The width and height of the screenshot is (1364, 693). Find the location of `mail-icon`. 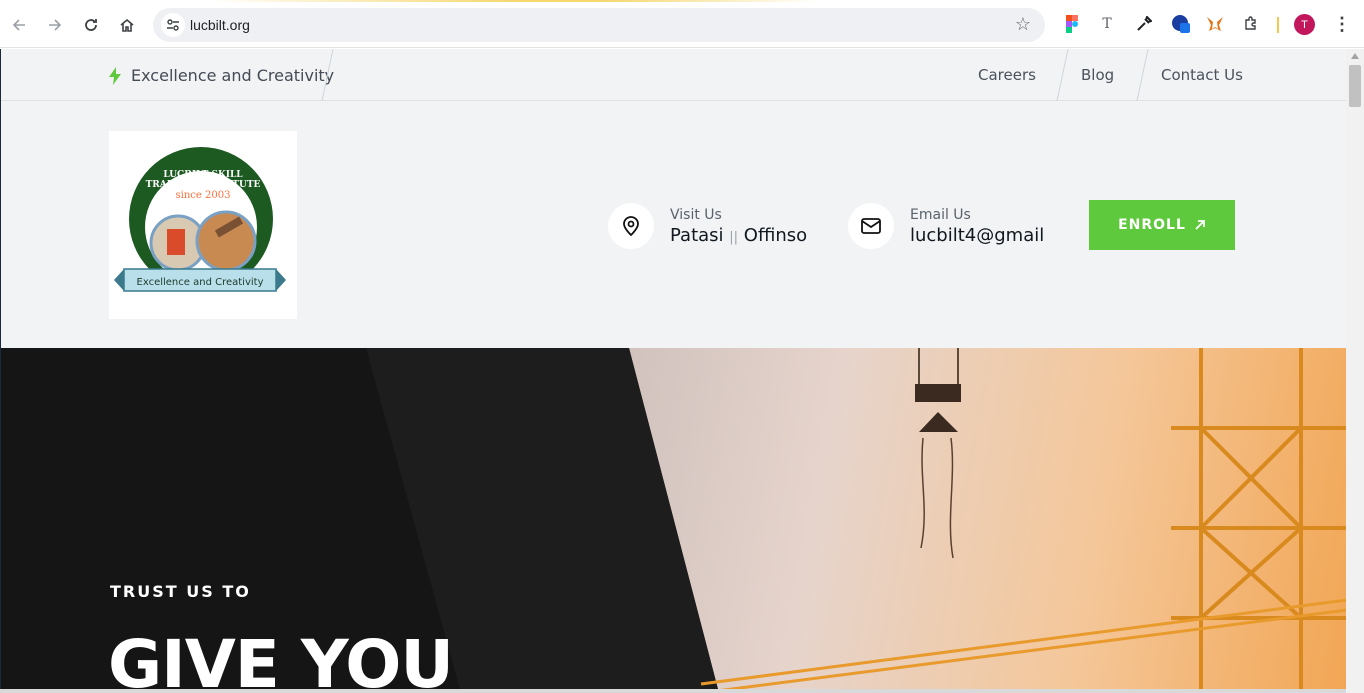

mail-icon is located at coordinates (871, 226).